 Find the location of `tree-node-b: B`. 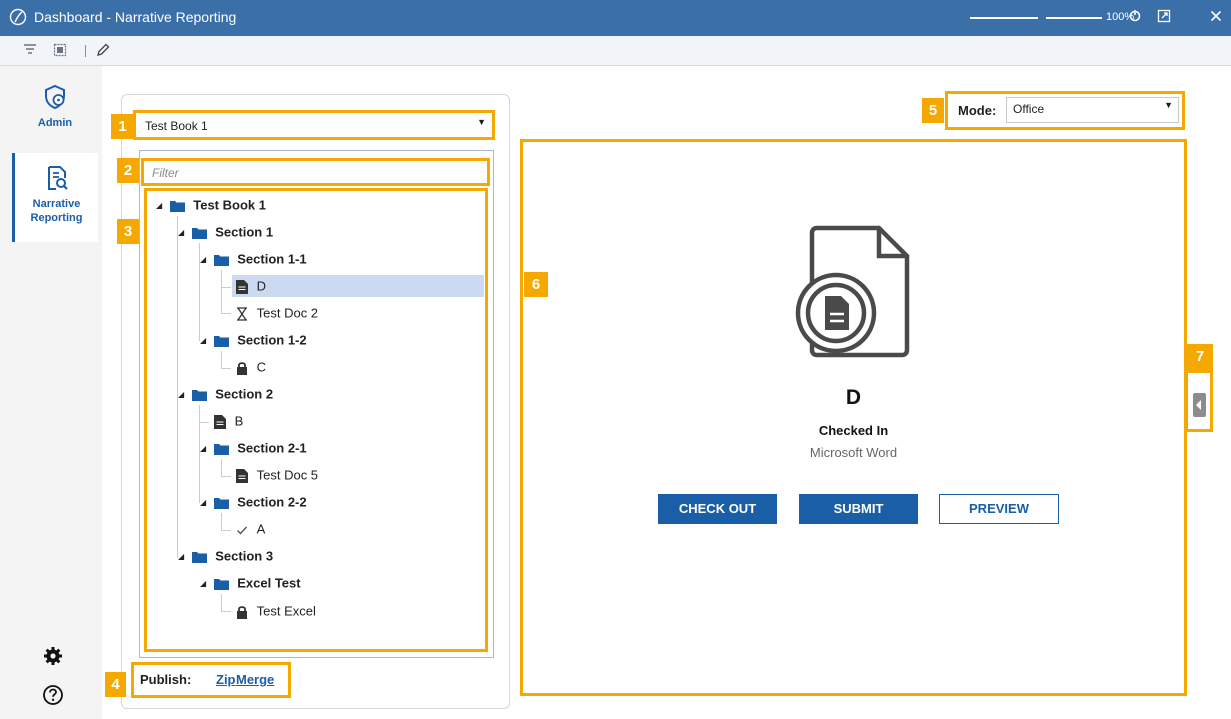

tree-node-b: B is located at coordinates (228, 421).